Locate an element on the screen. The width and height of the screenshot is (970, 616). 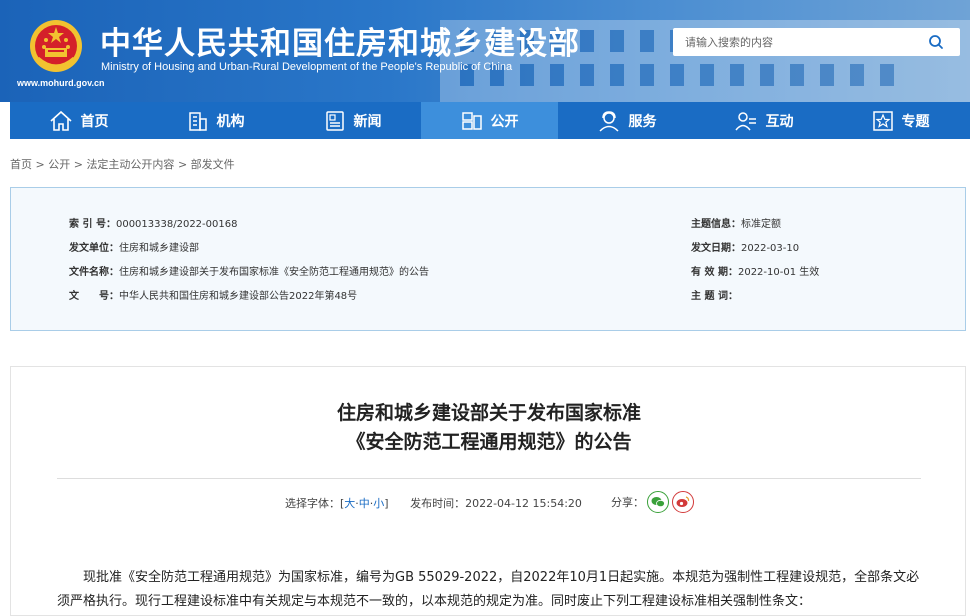
nav-item-interact: 互动 is located at coordinates (763, 120).